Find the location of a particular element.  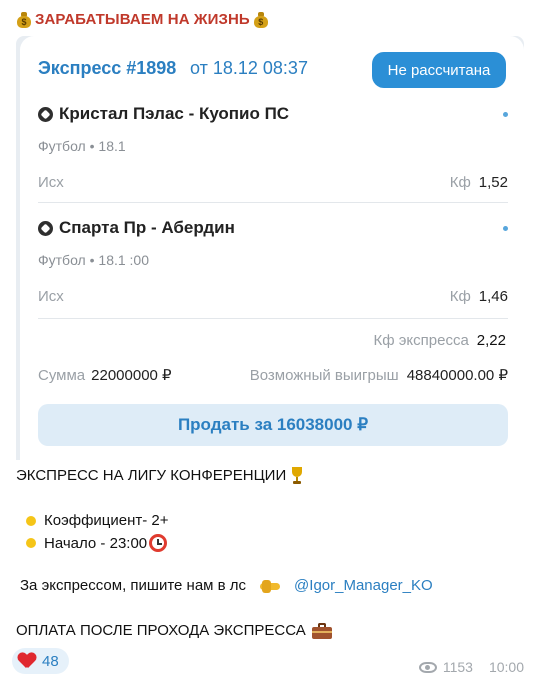

footer-text: ОПЛАТА ПОСЛЕ ПРОХОДА ЭКСПРЕССА is located at coordinates (161, 630).